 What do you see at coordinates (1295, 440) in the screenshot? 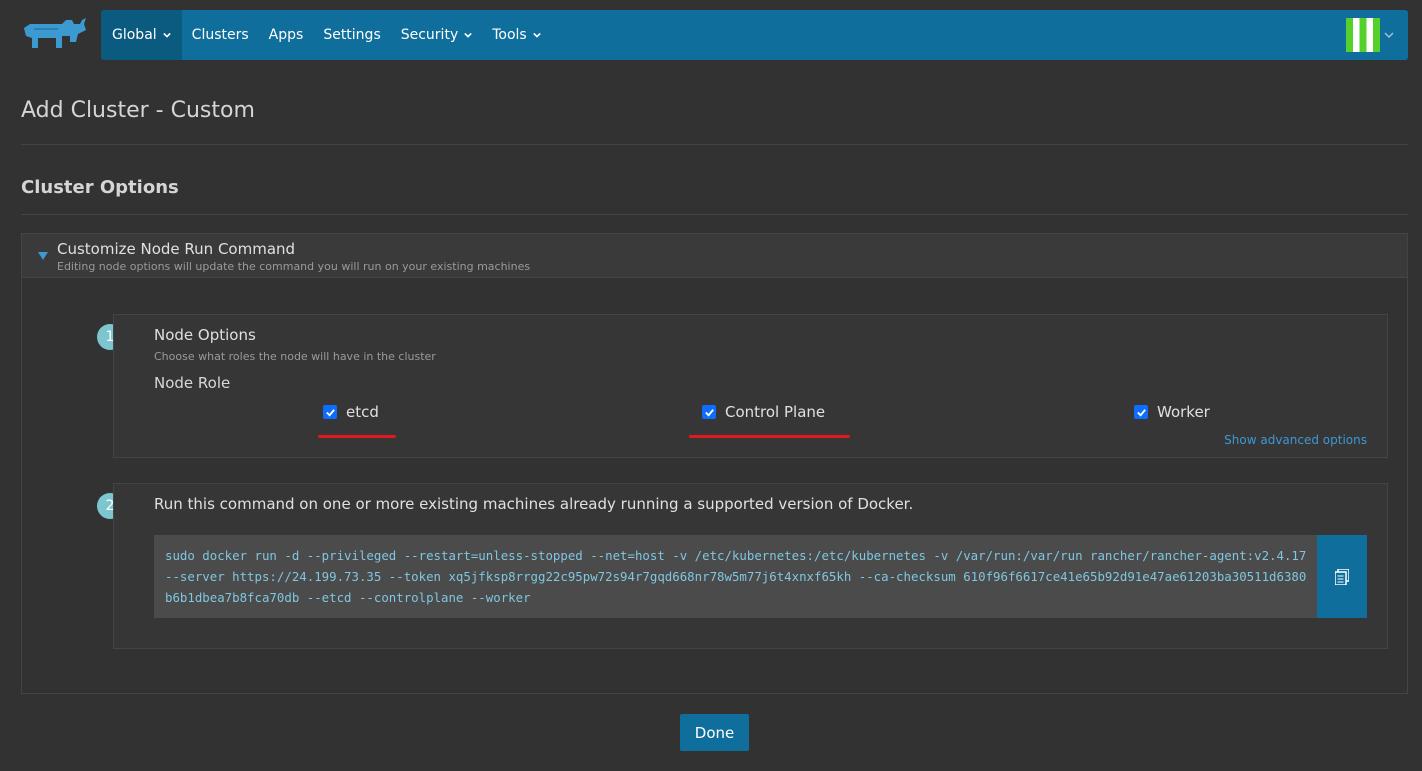
I see `show-advanced-options-link: Show advanced options` at bounding box center [1295, 440].